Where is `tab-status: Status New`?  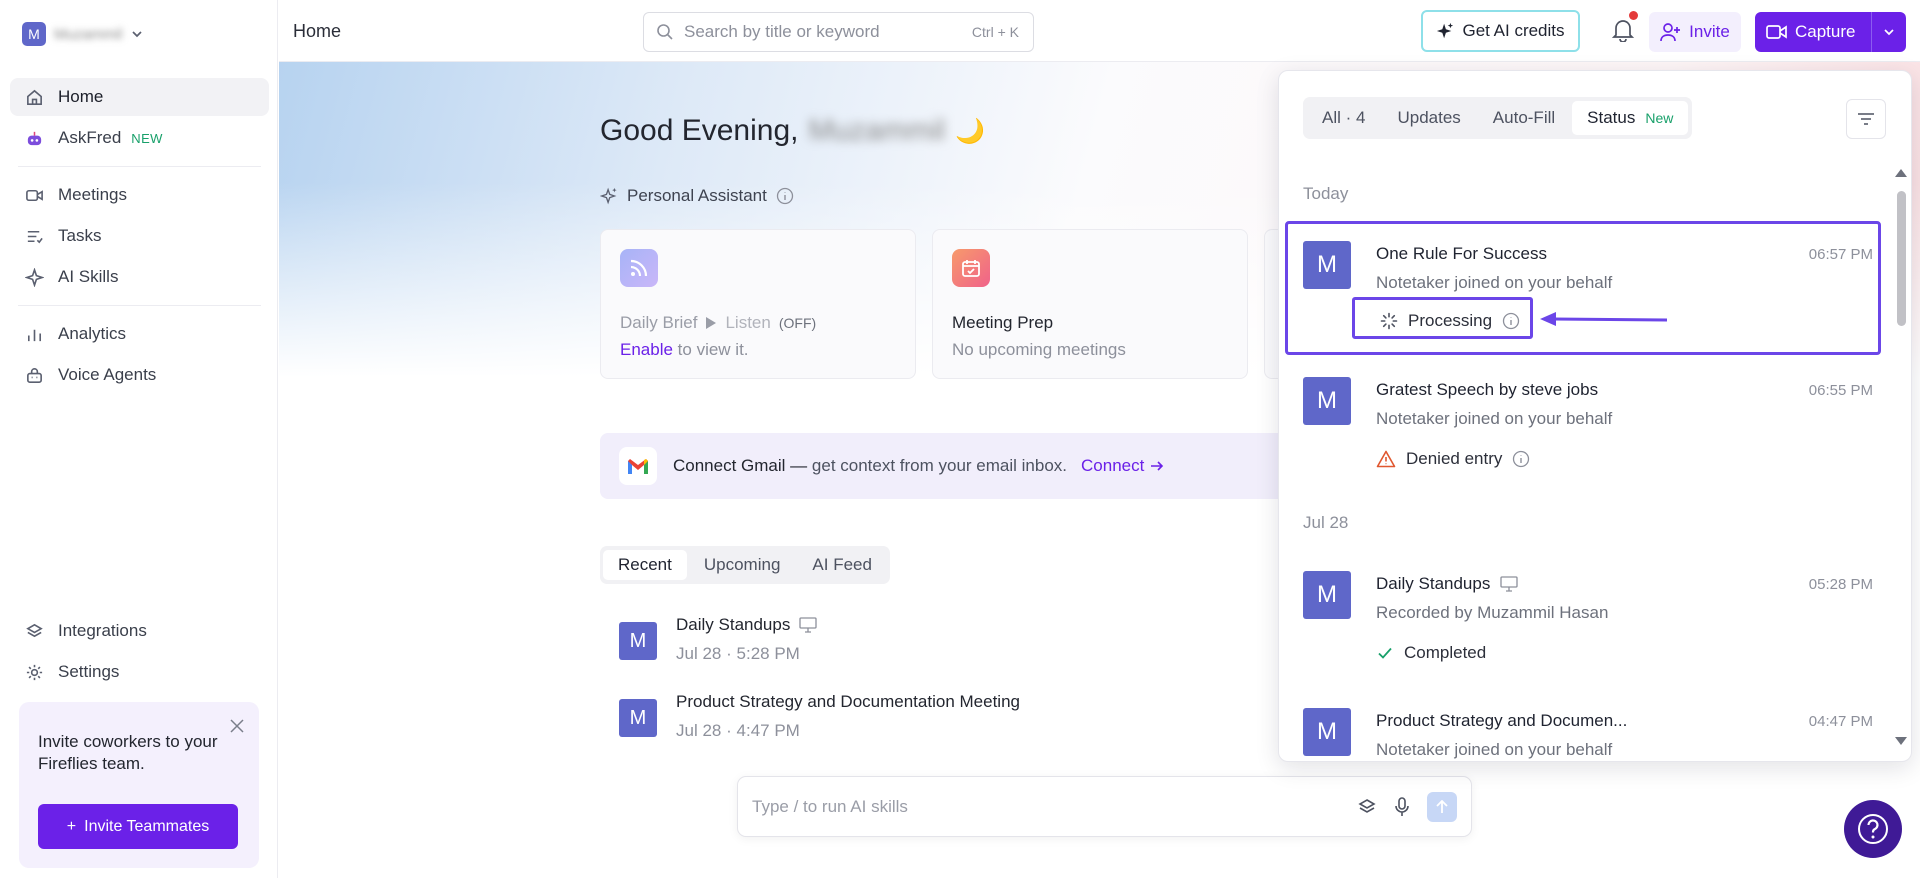 tab-status: Status New is located at coordinates (1630, 118).